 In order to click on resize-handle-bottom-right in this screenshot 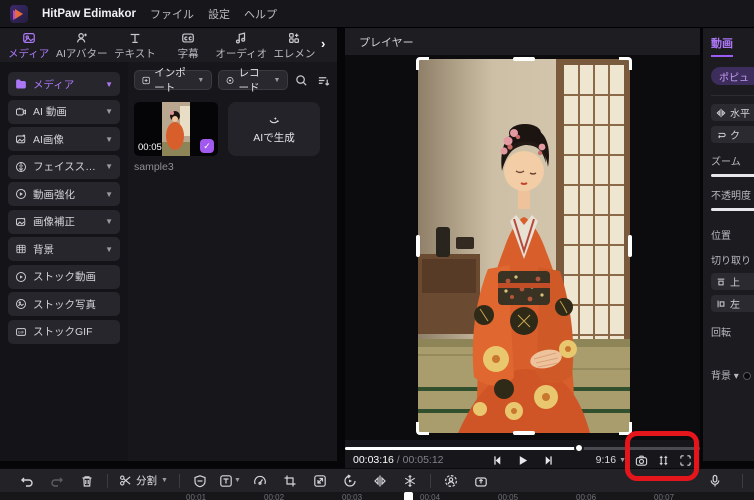, I will do `click(625, 428)`.